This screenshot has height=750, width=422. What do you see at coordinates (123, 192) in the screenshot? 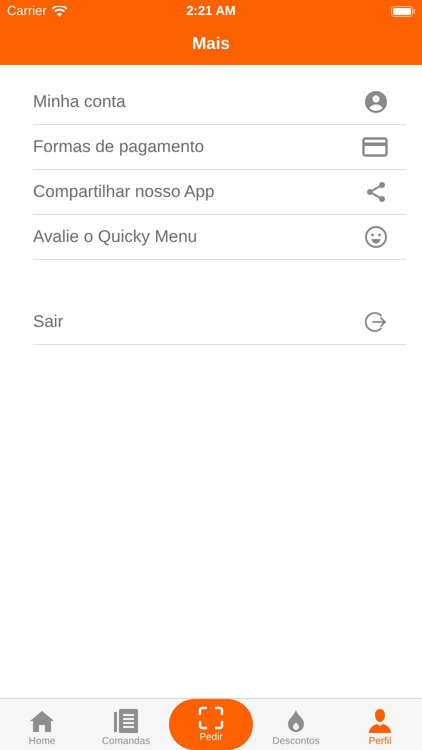
I see `menu-label: Compartilhar nosso App` at bounding box center [123, 192].